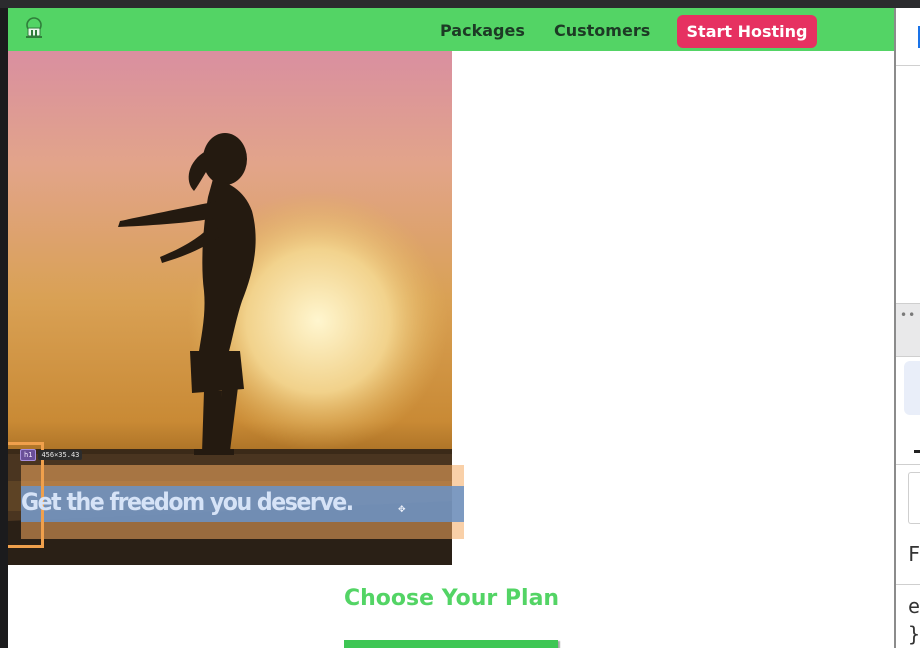  What do you see at coordinates (908, 315) in the screenshot?
I see `devtools-more-icon: ••` at bounding box center [908, 315].